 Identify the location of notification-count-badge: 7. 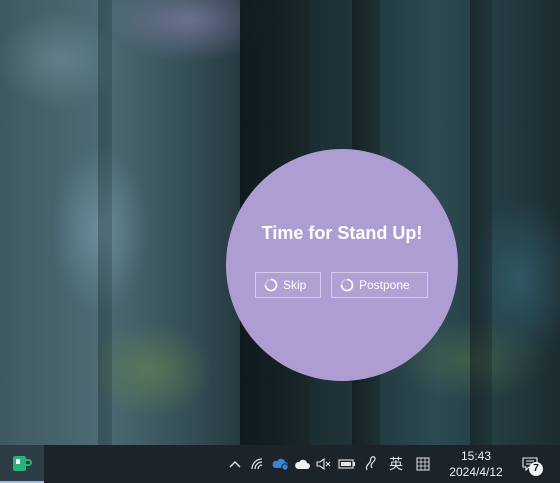
(536, 469).